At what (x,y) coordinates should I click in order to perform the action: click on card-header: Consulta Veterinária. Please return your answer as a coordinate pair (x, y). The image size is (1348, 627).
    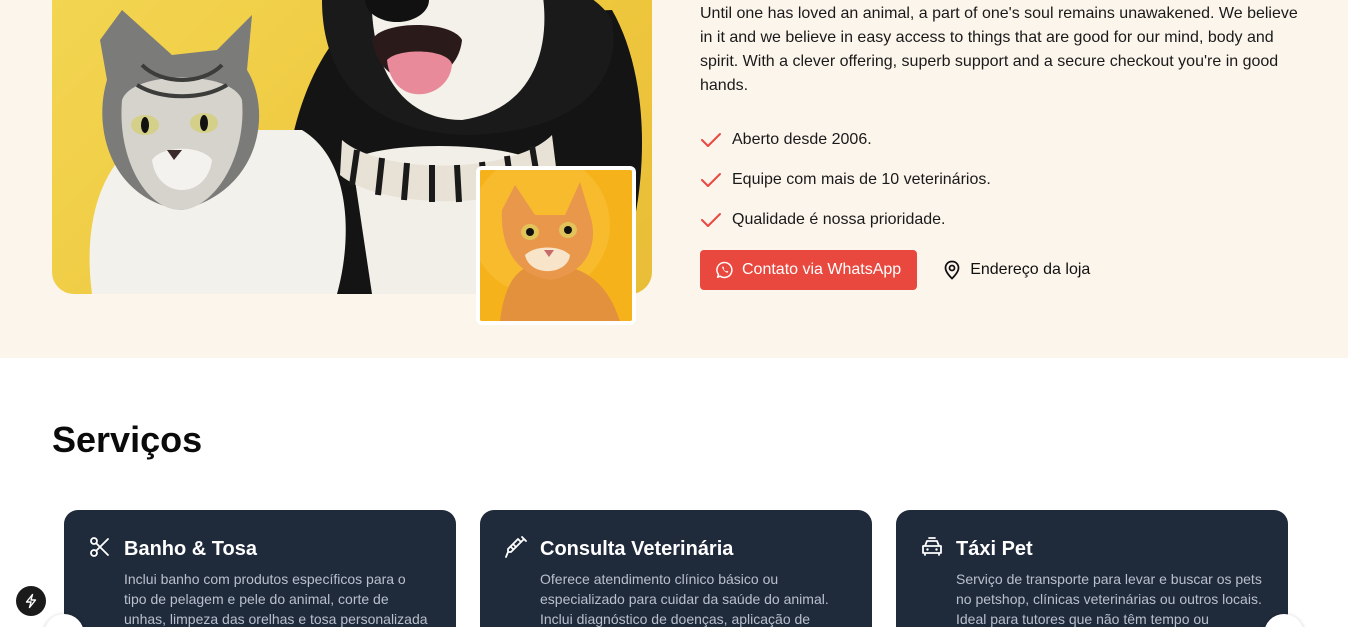
    Looking at the image, I should click on (676, 548).